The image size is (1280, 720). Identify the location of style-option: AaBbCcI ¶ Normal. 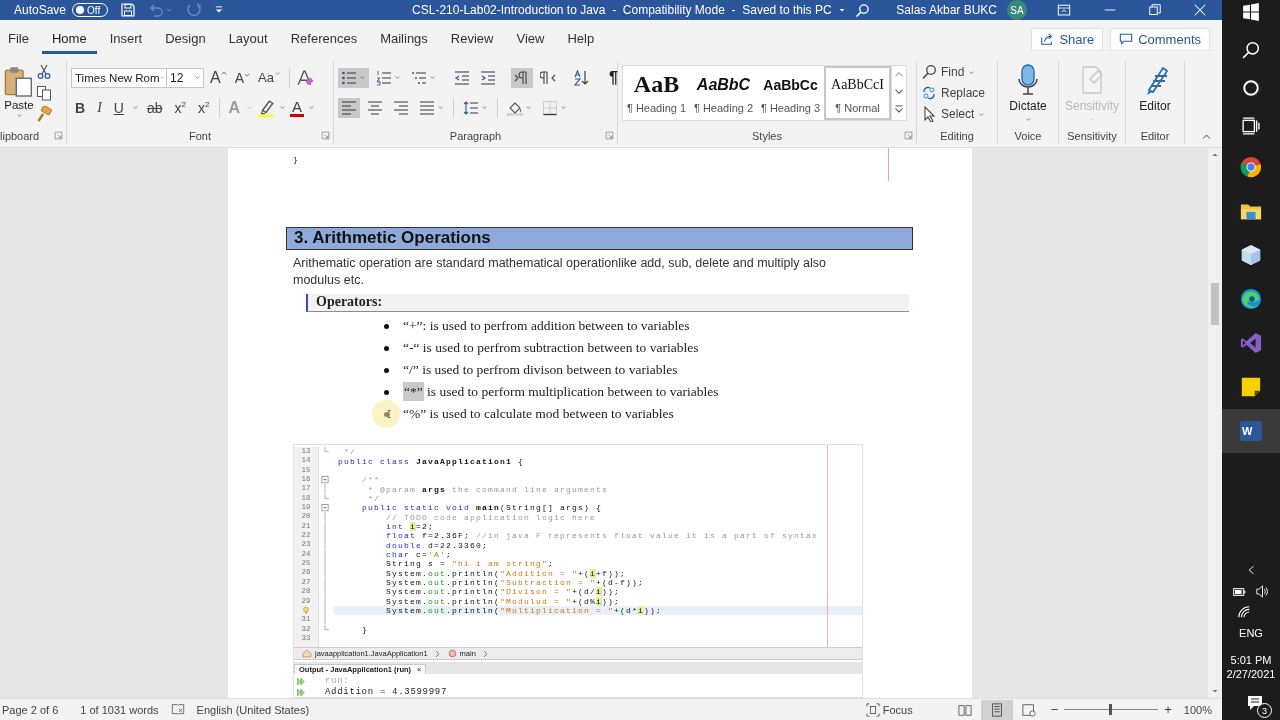
(857, 93).